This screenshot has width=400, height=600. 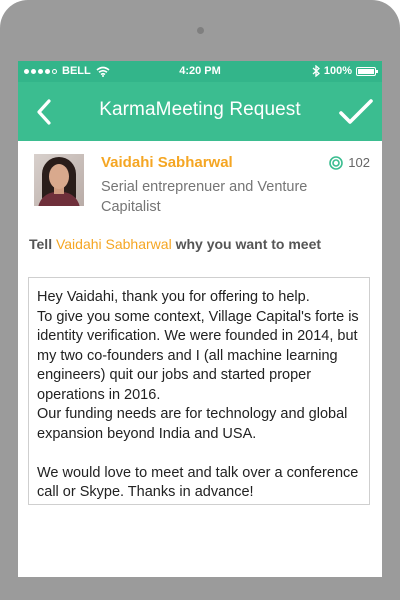 I want to click on battery-icon, so click(x=367, y=71).